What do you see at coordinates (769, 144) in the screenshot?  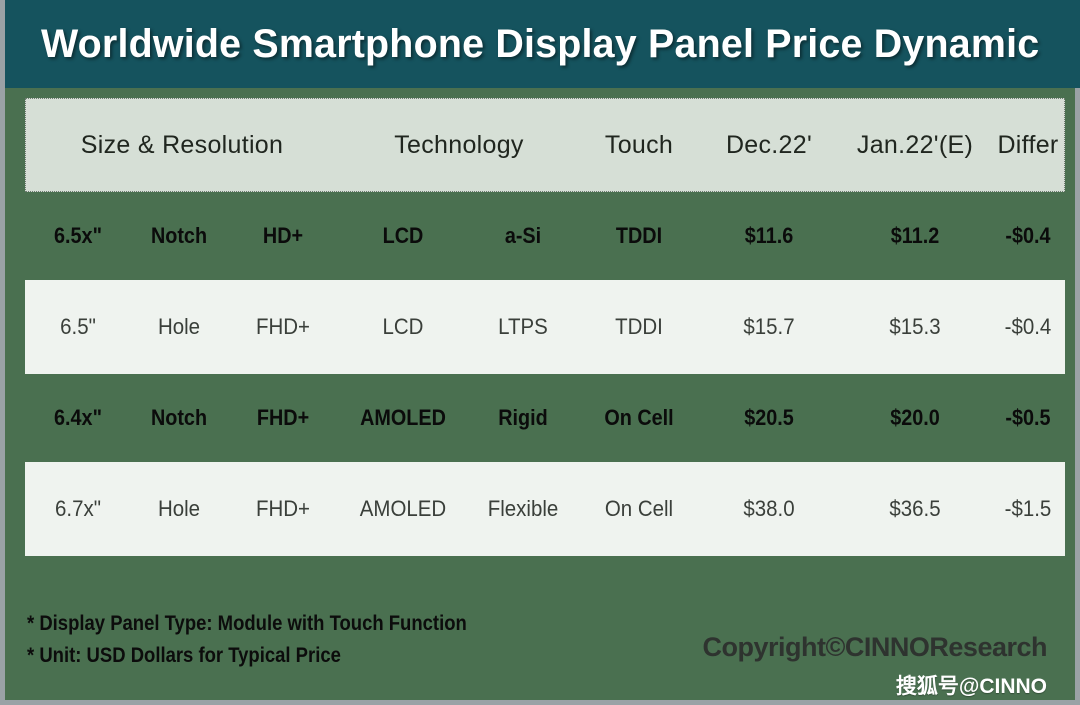 I see `column-header-dec22: Dec.22'` at bounding box center [769, 144].